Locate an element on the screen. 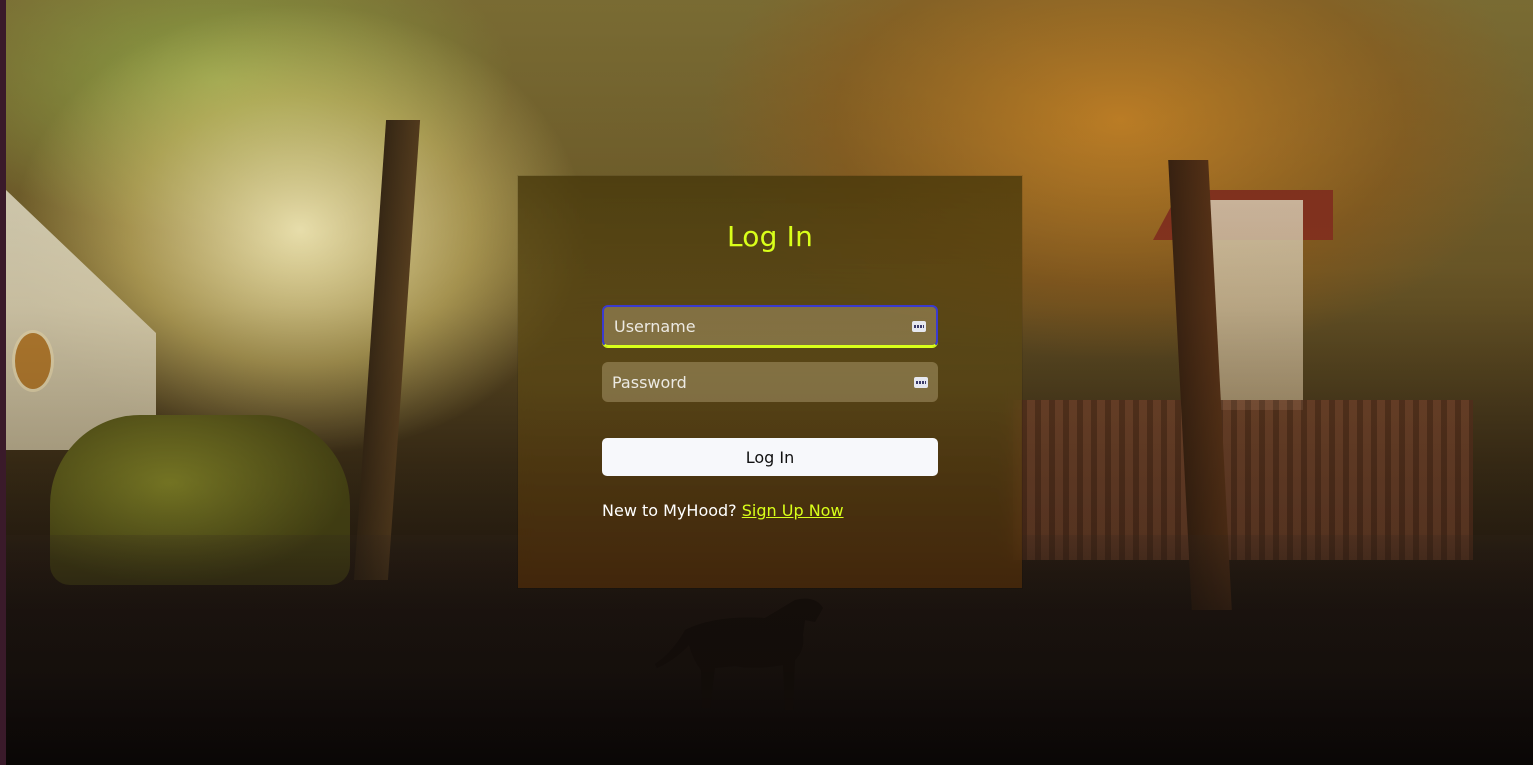 The image size is (1533, 765). username-field is located at coordinates (770, 326).